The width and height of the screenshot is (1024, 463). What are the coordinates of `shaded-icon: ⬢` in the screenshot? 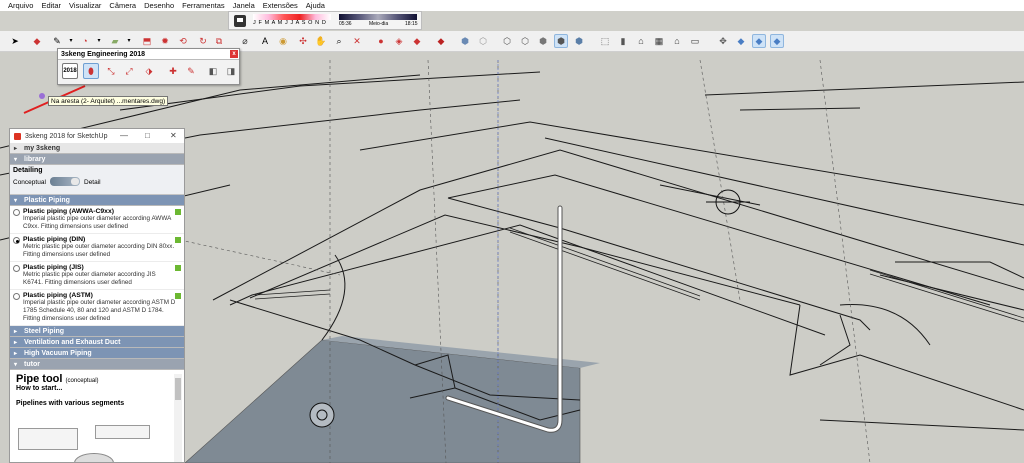 It's located at (543, 41).